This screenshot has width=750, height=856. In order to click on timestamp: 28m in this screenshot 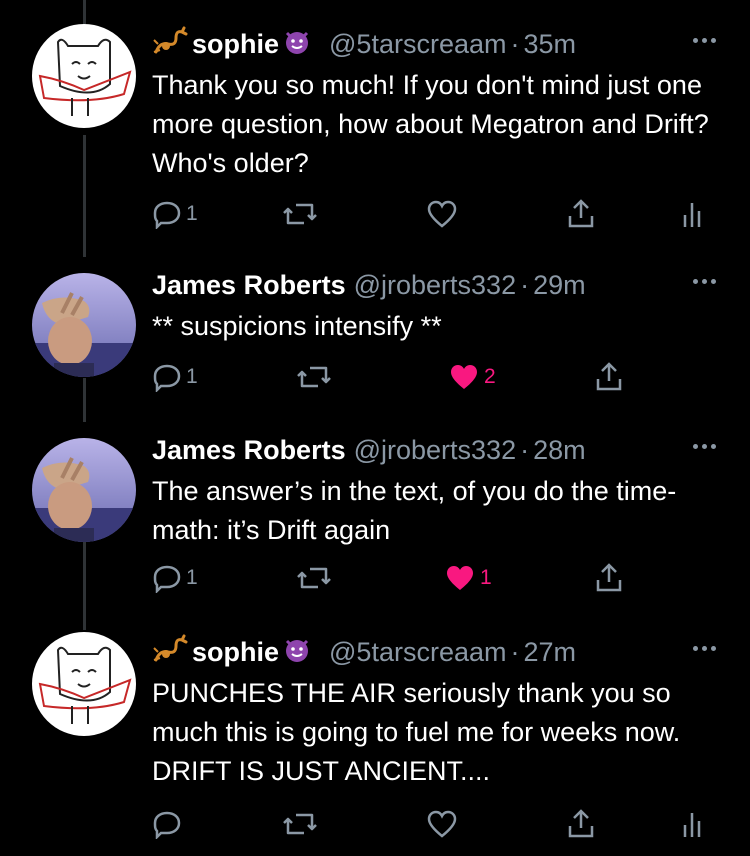, I will do `click(559, 450)`.